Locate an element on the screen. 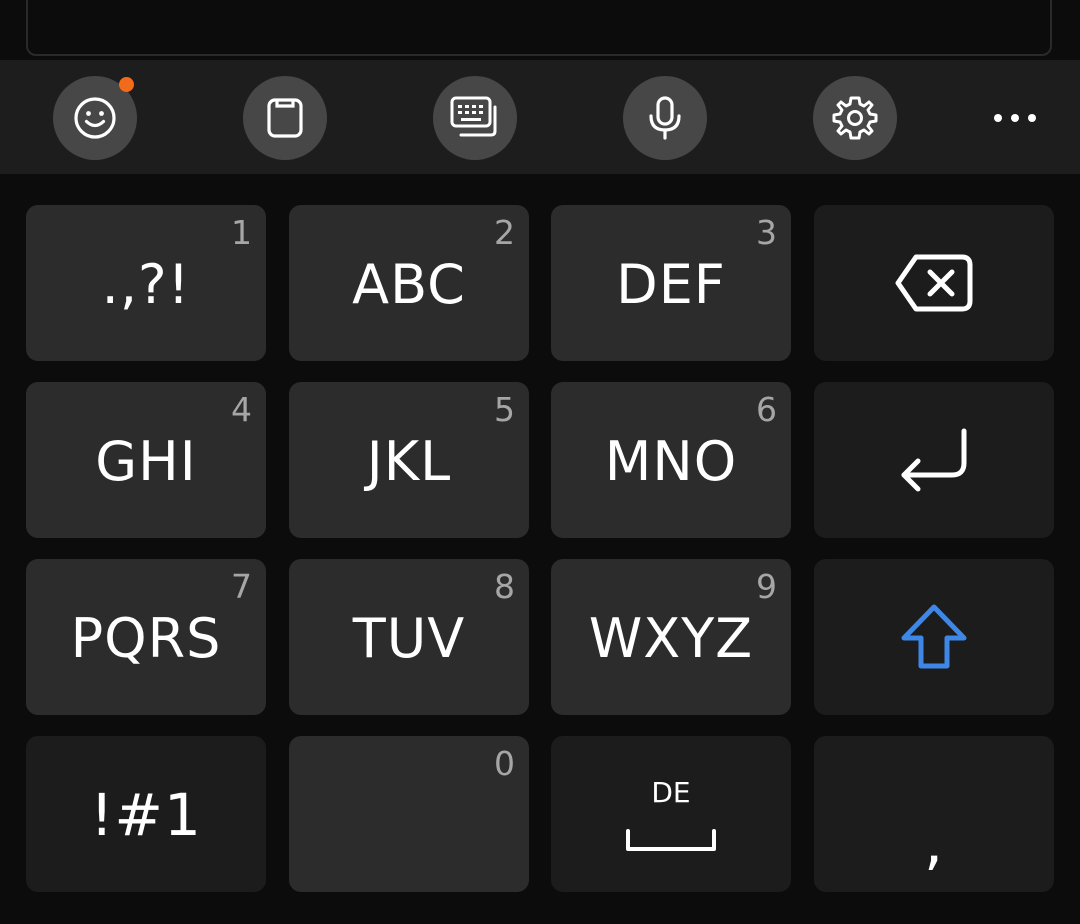 The width and height of the screenshot is (1080, 924). backspace-icon is located at coordinates (934, 283).